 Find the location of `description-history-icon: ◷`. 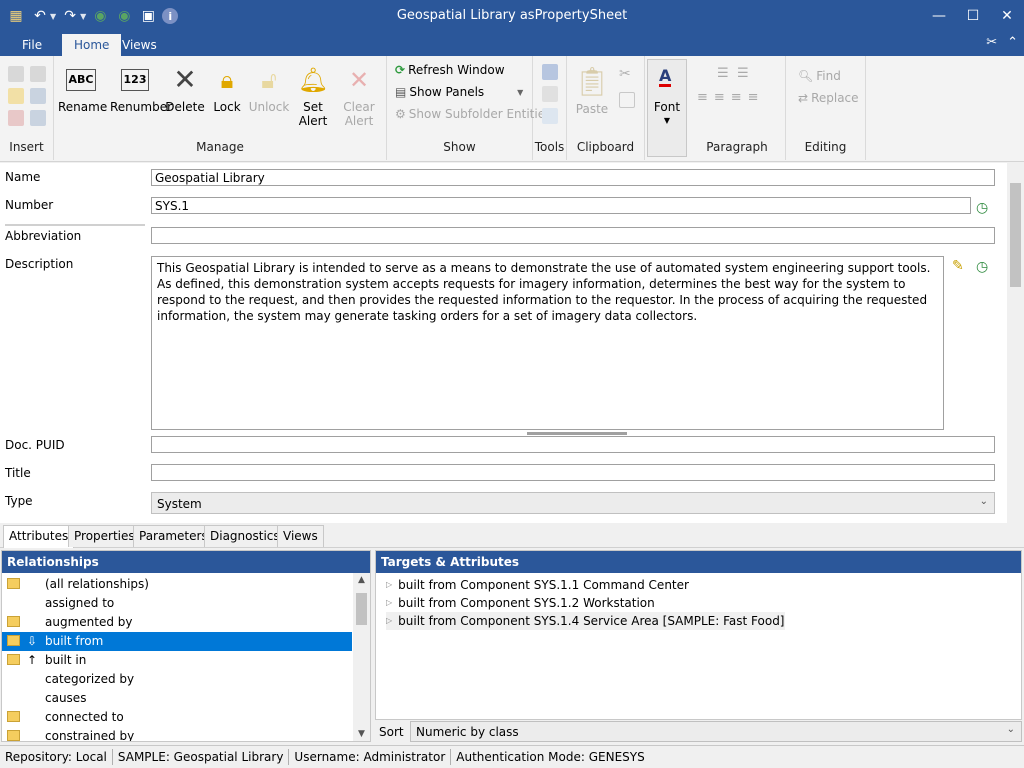

description-history-icon: ◷ is located at coordinates (982, 267).